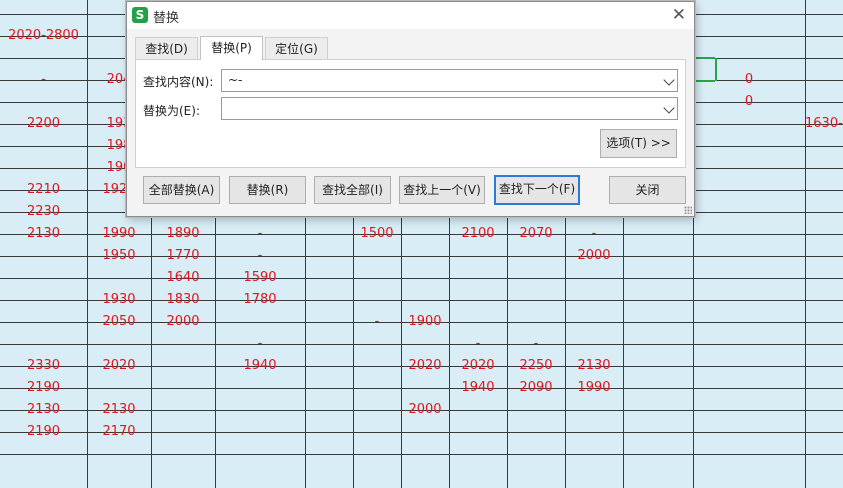 The width and height of the screenshot is (843, 488). I want to click on close-button: 关闭, so click(647, 190).